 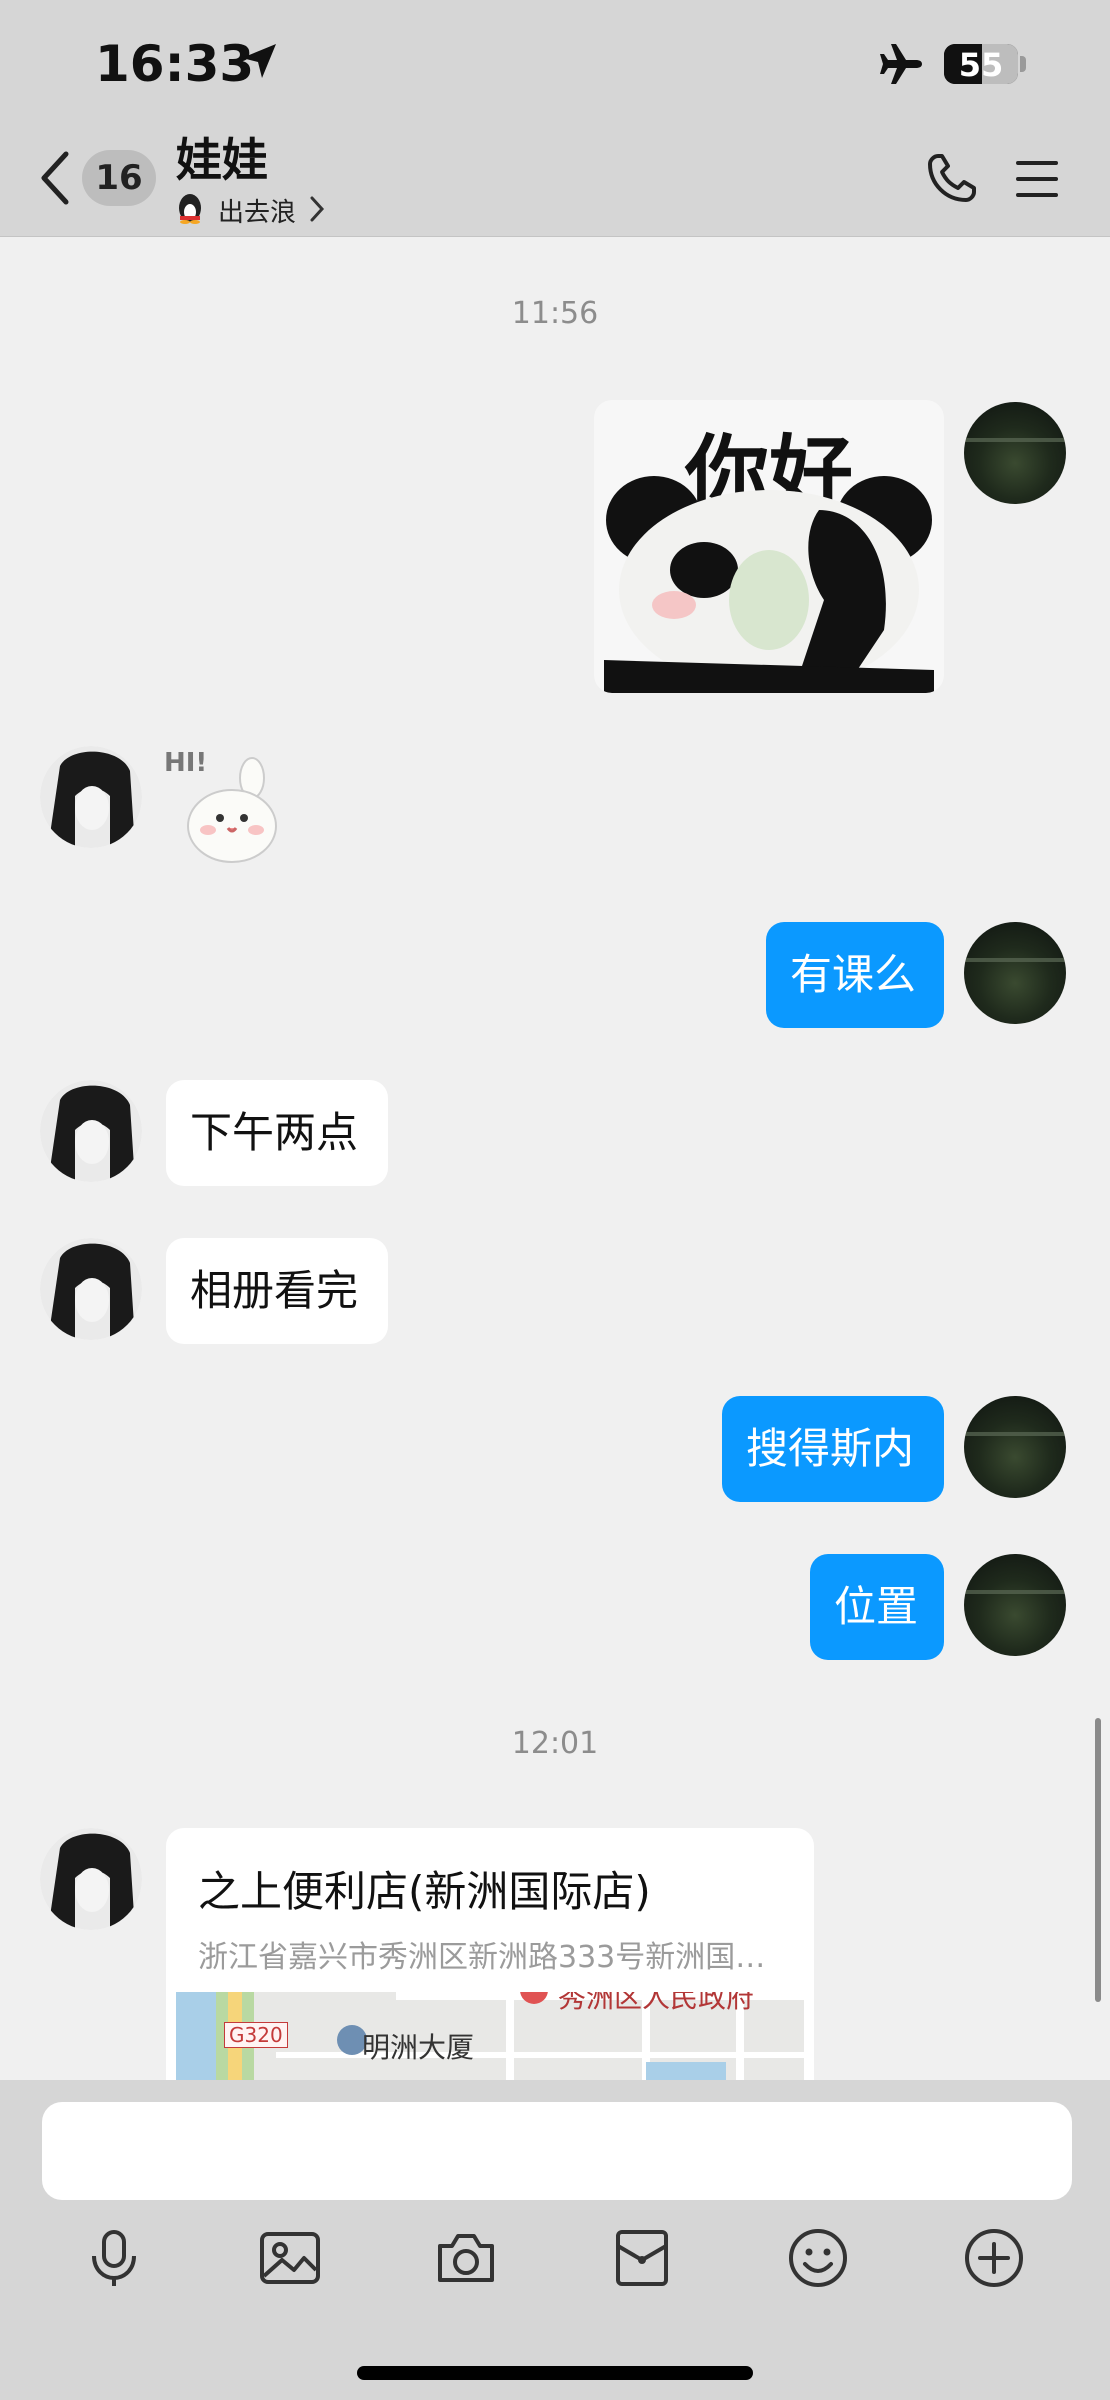 What do you see at coordinates (818, 2258) in the screenshot?
I see `emoji-icon` at bounding box center [818, 2258].